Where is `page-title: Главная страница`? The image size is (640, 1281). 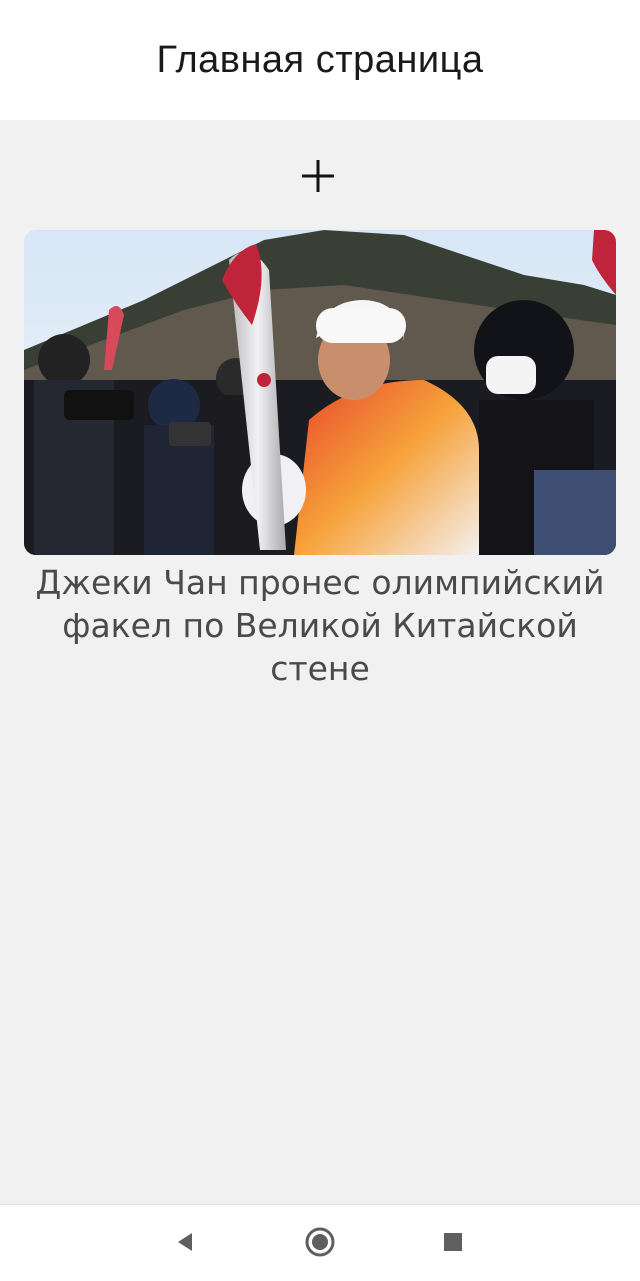 page-title: Главная страница is located at coordinates (320, 59).